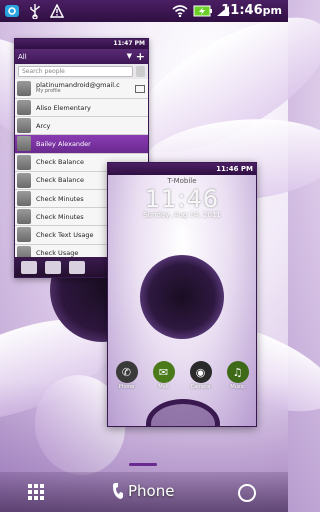 The height and width of the screenshot is (512, 320). I want to click on home-page-indicator, so click(143, 464).